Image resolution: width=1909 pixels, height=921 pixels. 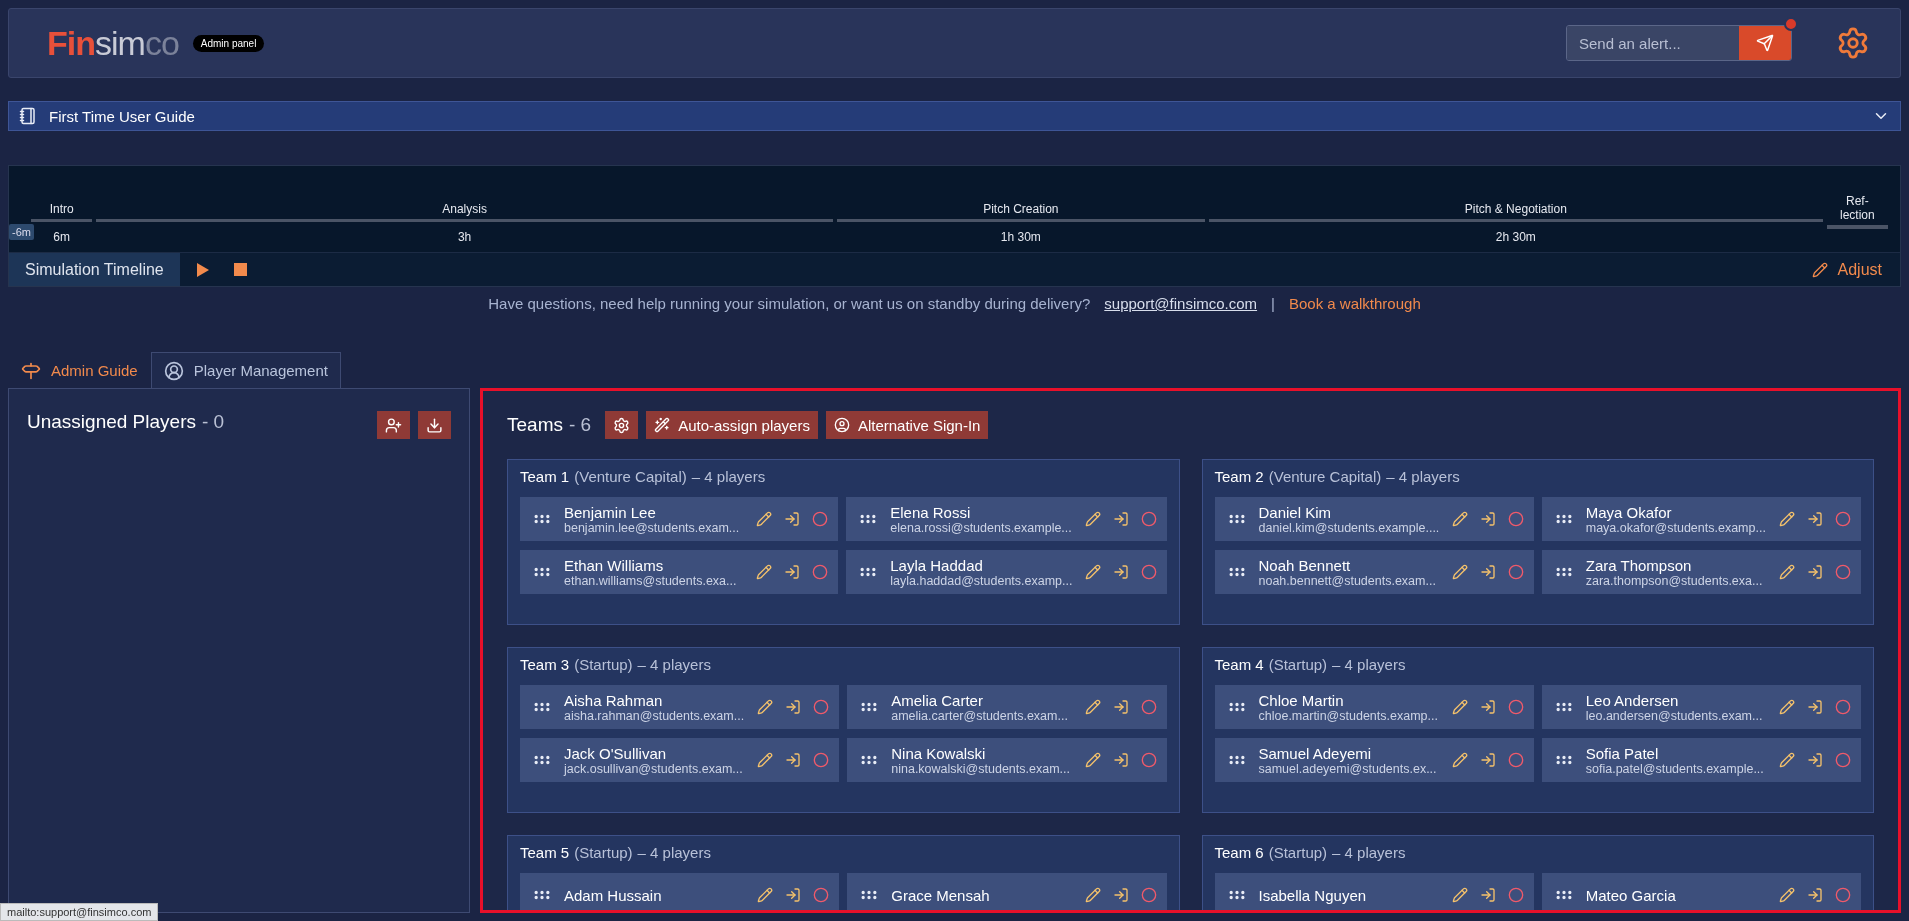 I want to click on send-button, so click(x=1765, y=43).